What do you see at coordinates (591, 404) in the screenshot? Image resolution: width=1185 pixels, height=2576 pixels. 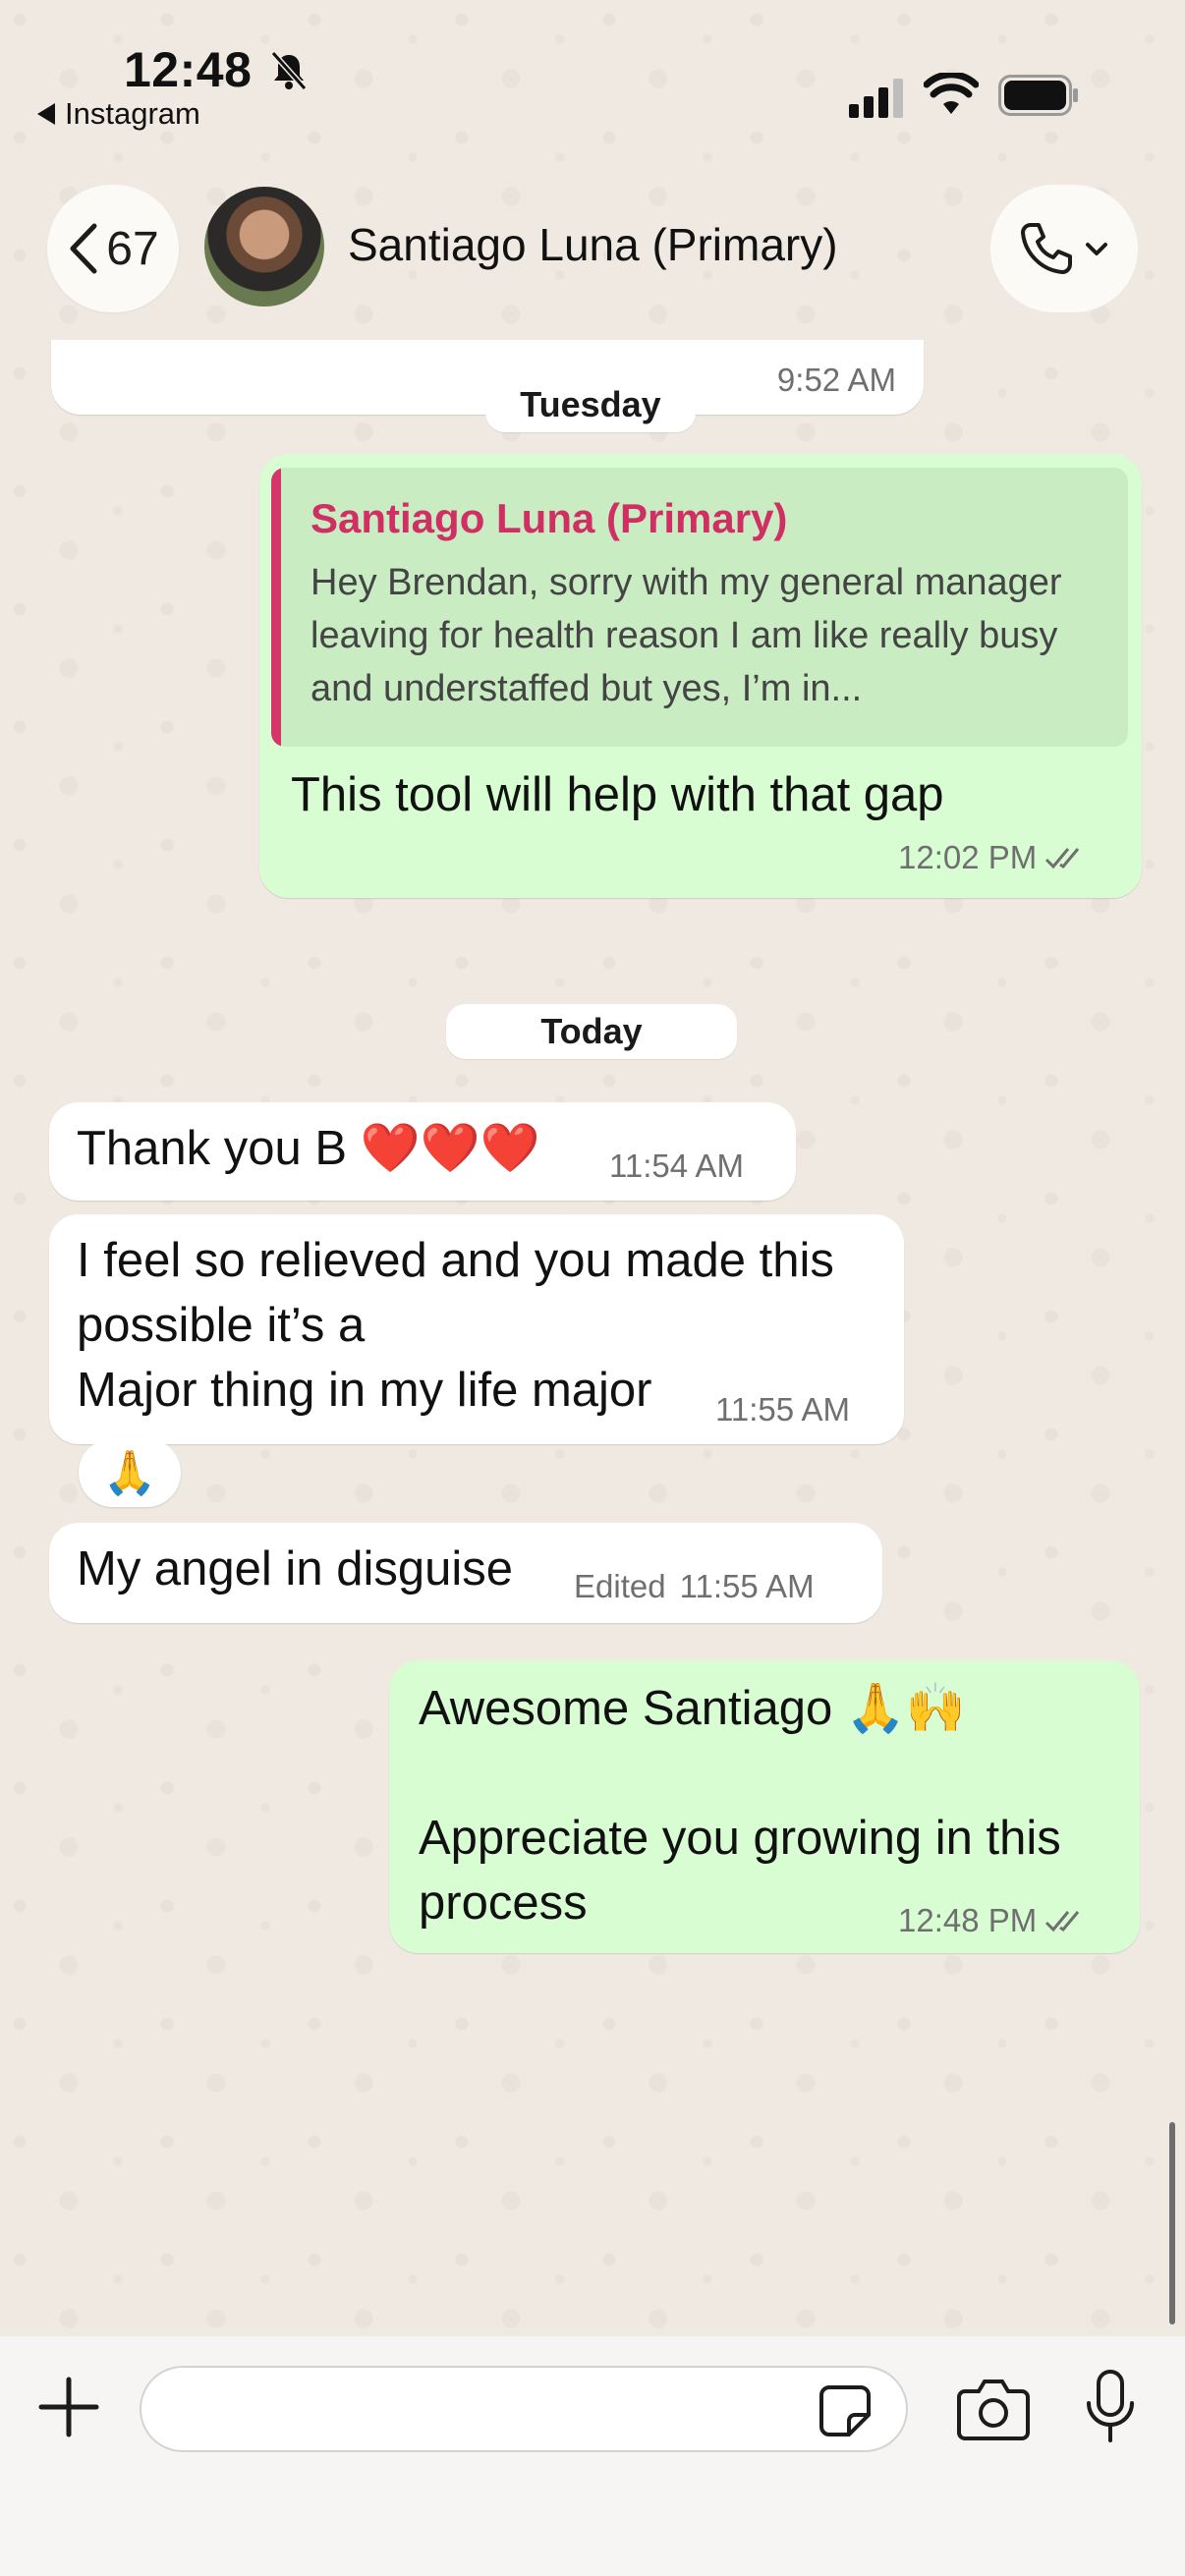 I see `date-separator-tuesday: Tuesday` at bounding box center [591, 404].